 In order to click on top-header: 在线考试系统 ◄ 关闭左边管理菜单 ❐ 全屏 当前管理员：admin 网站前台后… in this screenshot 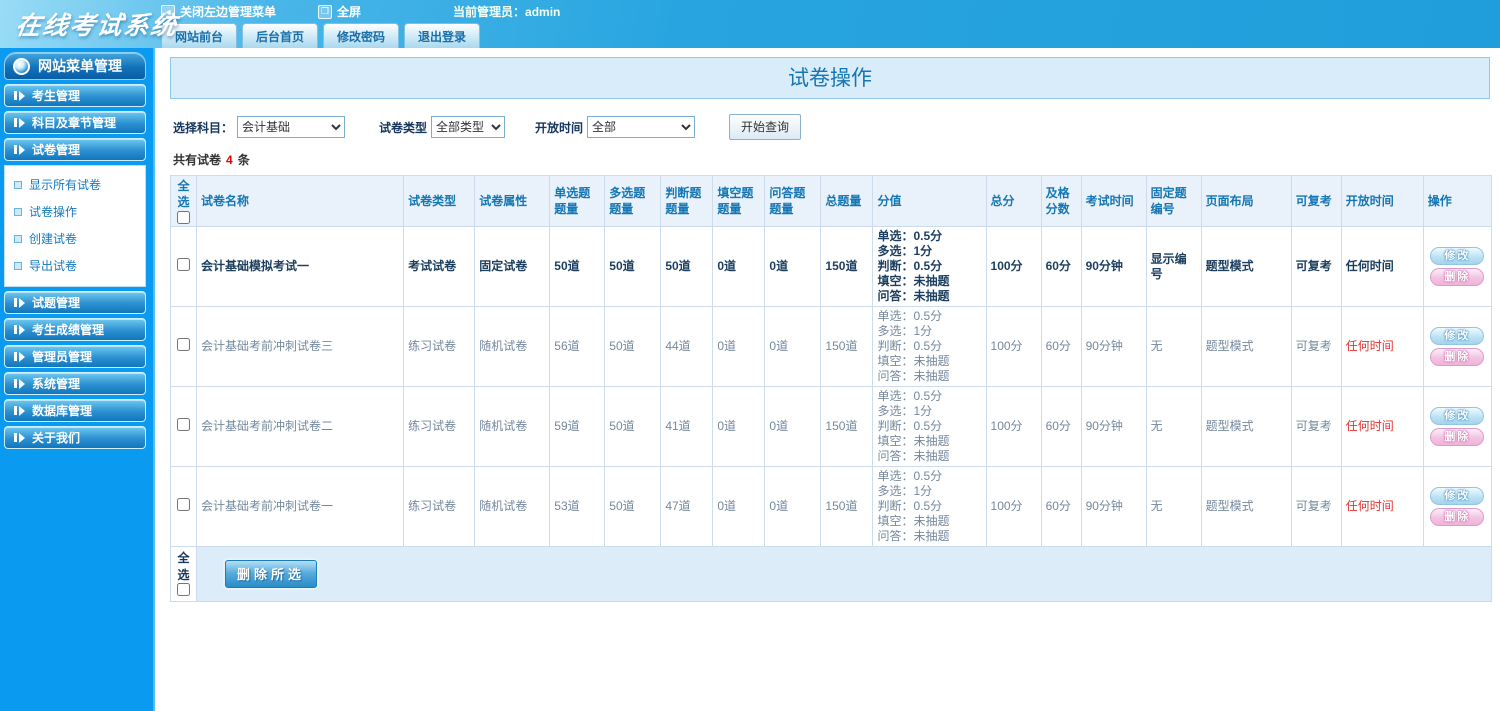, I will do `click(750, 24)`.